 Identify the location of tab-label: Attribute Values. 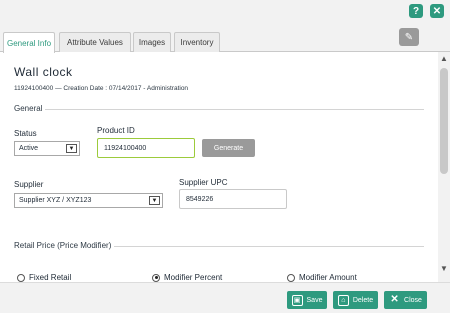
(95, 42).